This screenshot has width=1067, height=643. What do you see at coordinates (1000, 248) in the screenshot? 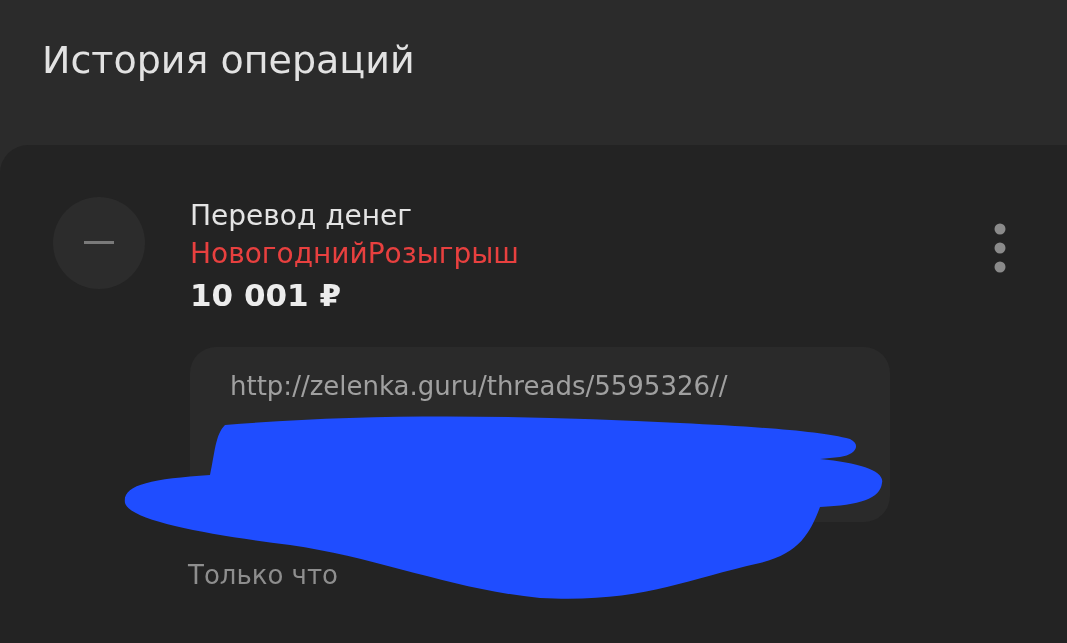
I see `more-options-icon` at bounding box center [1000, 248].